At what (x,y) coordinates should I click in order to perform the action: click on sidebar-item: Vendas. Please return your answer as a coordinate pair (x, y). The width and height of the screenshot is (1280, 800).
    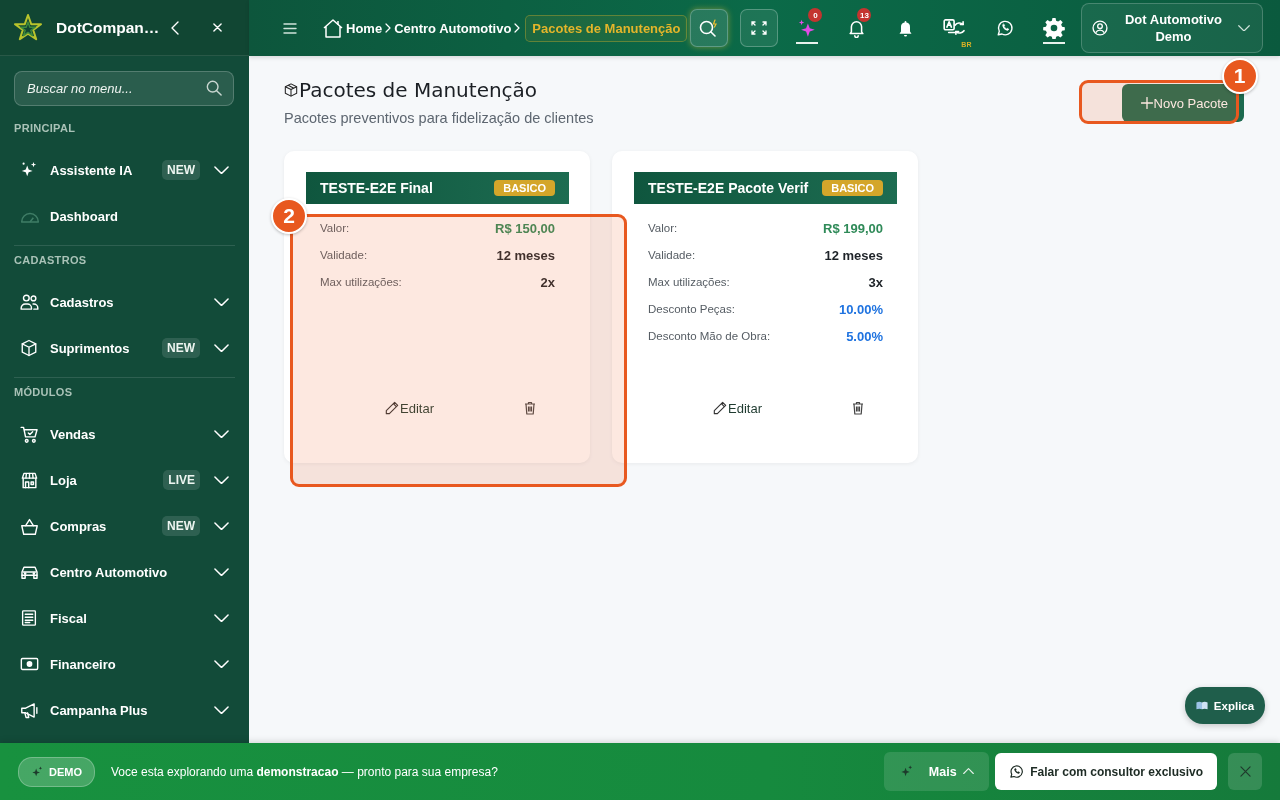
    Looking at the image, I should click on (124, 434).